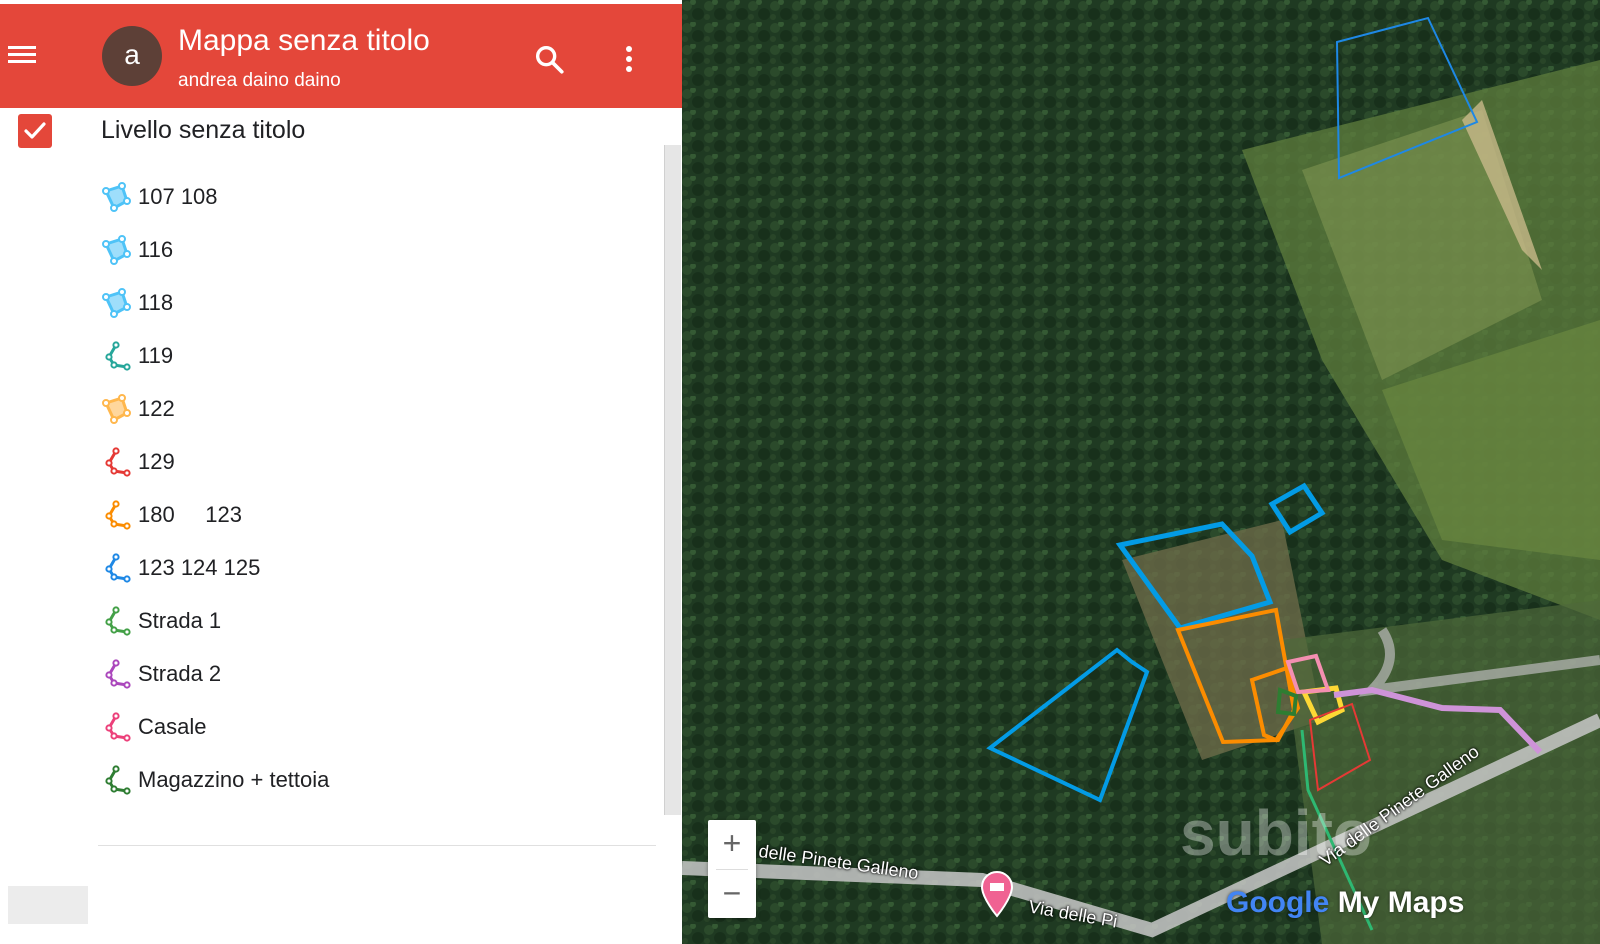  What do you see at coordinates (377, 845) in the screenshot?
I see `divider` at bounding box center [377, 845].